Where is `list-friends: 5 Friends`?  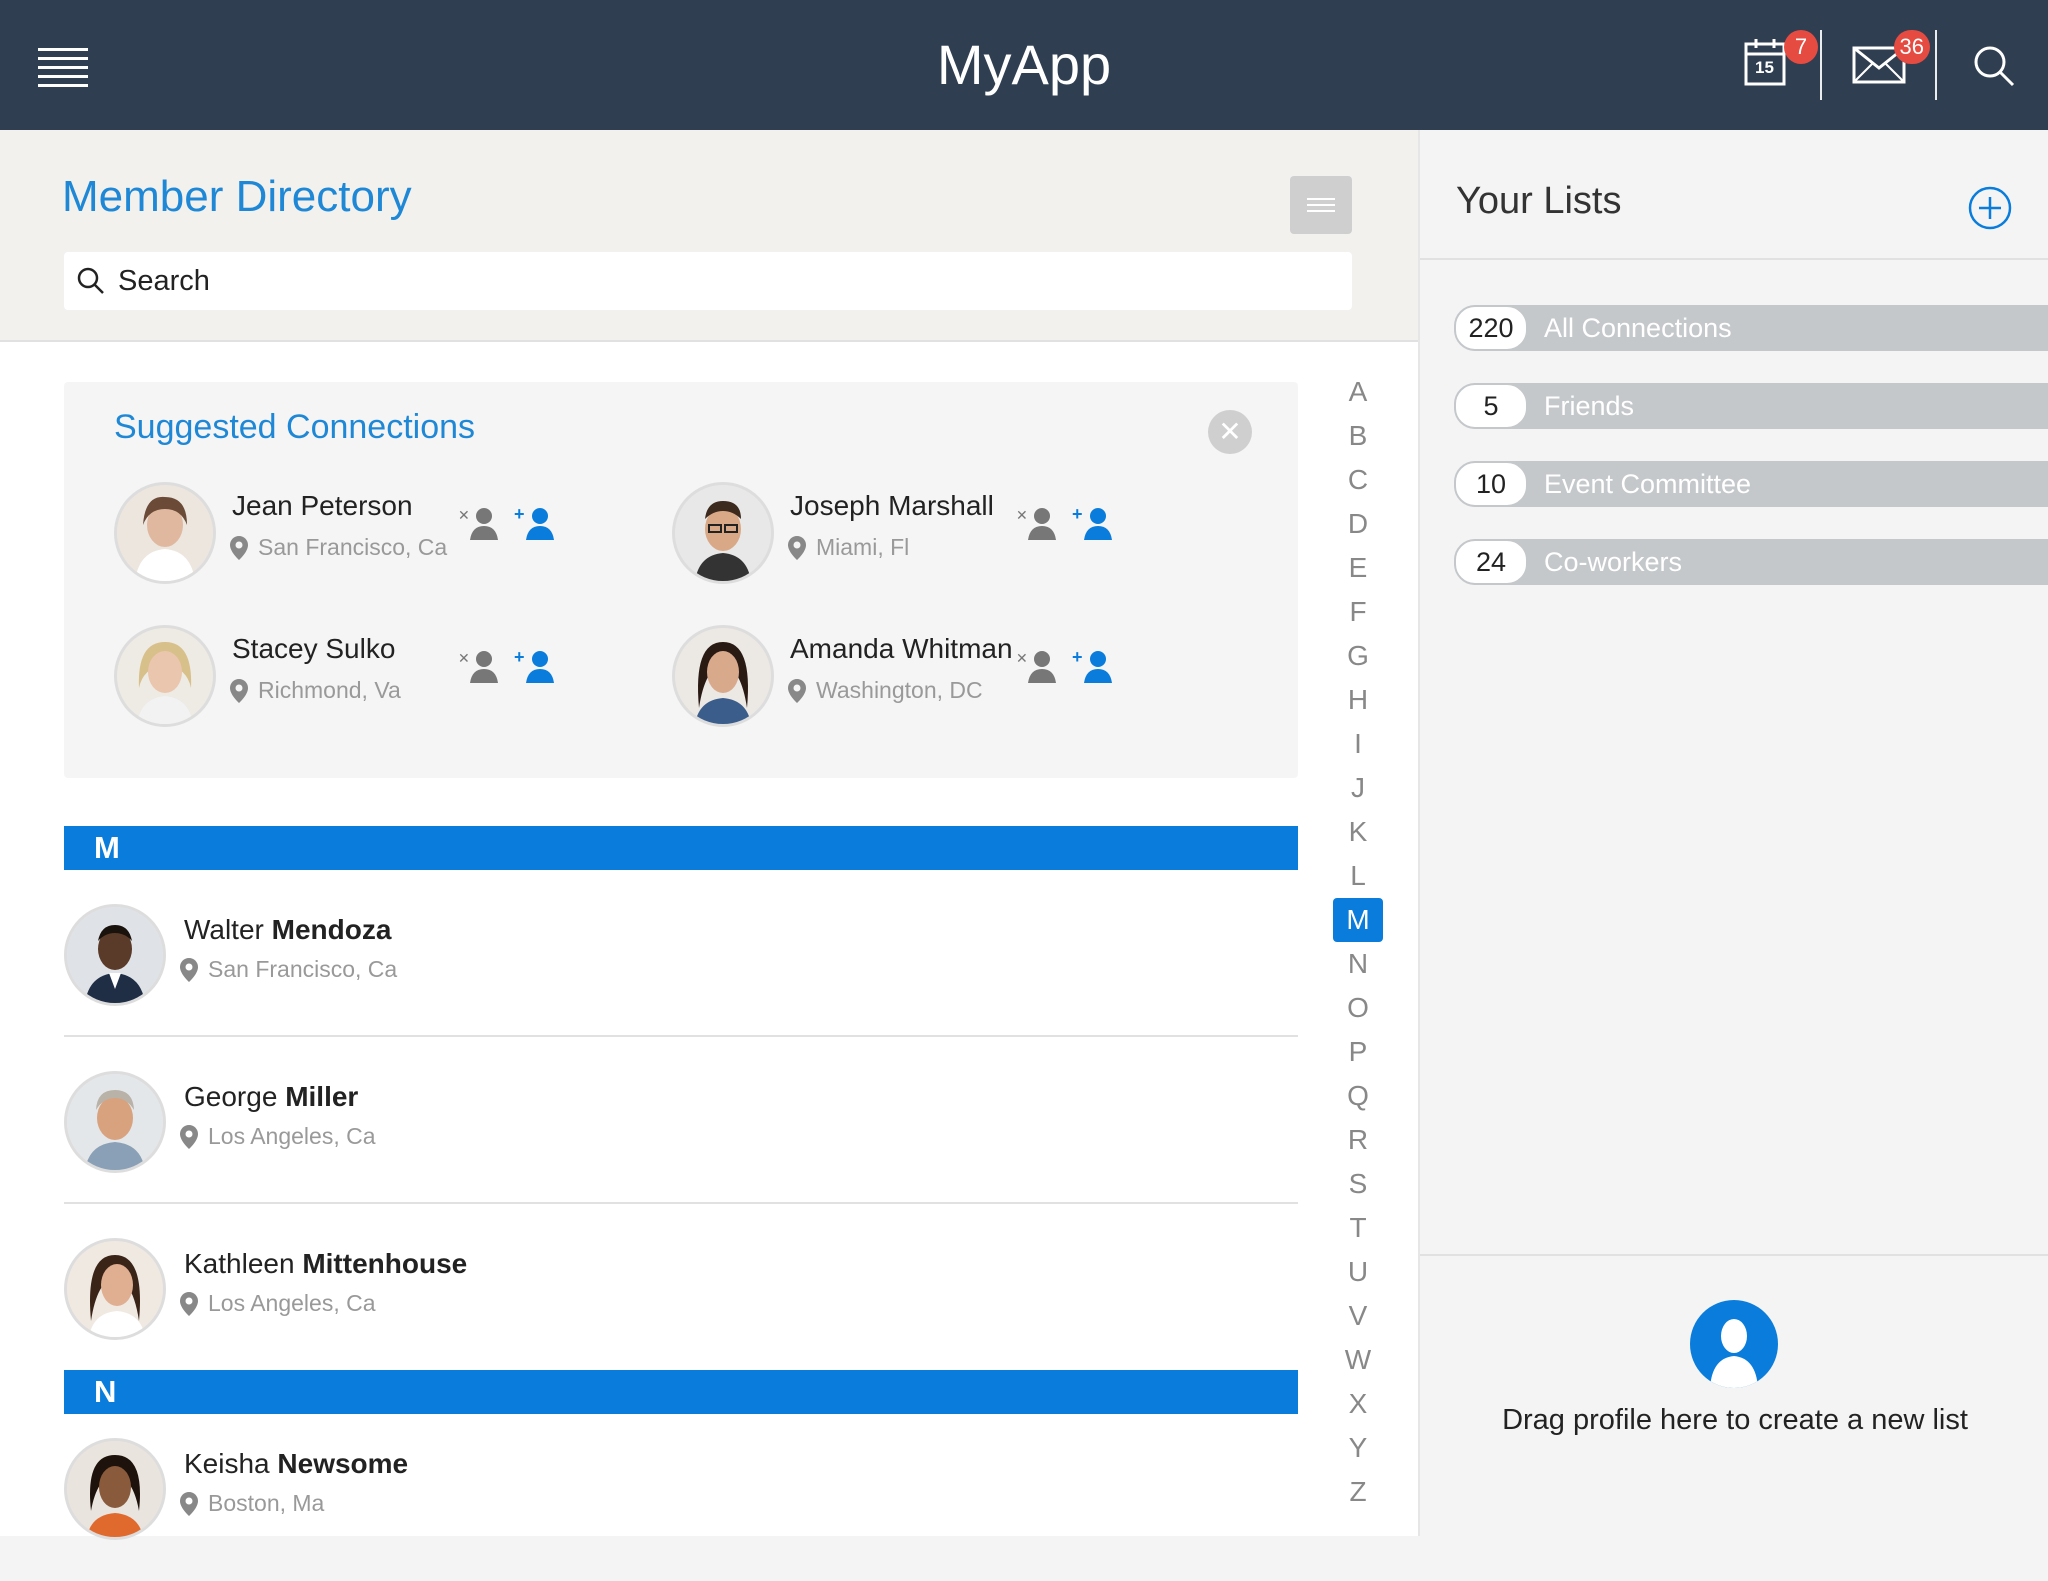 list-friends: 5 Friends is located at coordinates (1751, 406).